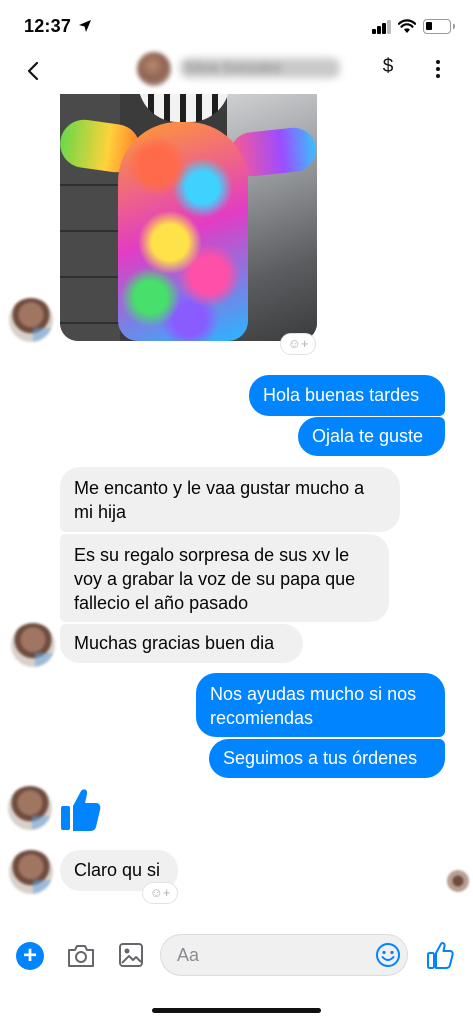 The image size is (473, 1024). Describe the element at coordinates (154, 69) in the screenshot. I see `contact-avatar` at that location.